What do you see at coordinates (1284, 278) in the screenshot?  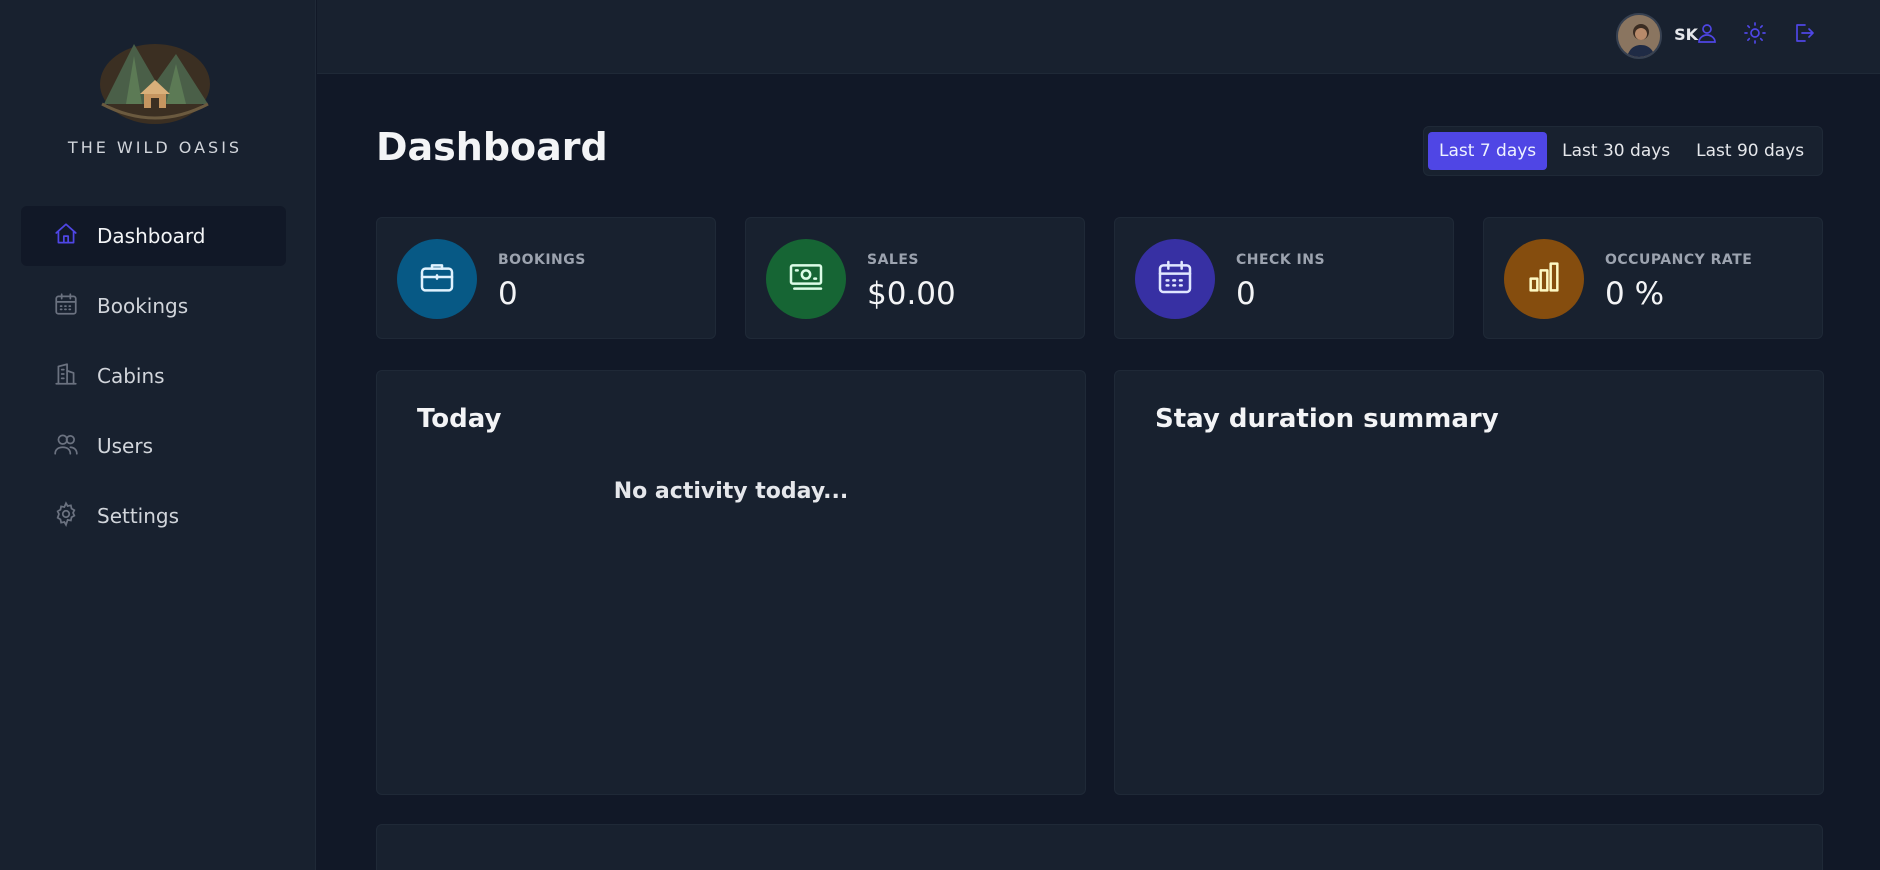 I see `stat-card-check-ins: CHECK INS 0` at bounding box center [1284, 278].